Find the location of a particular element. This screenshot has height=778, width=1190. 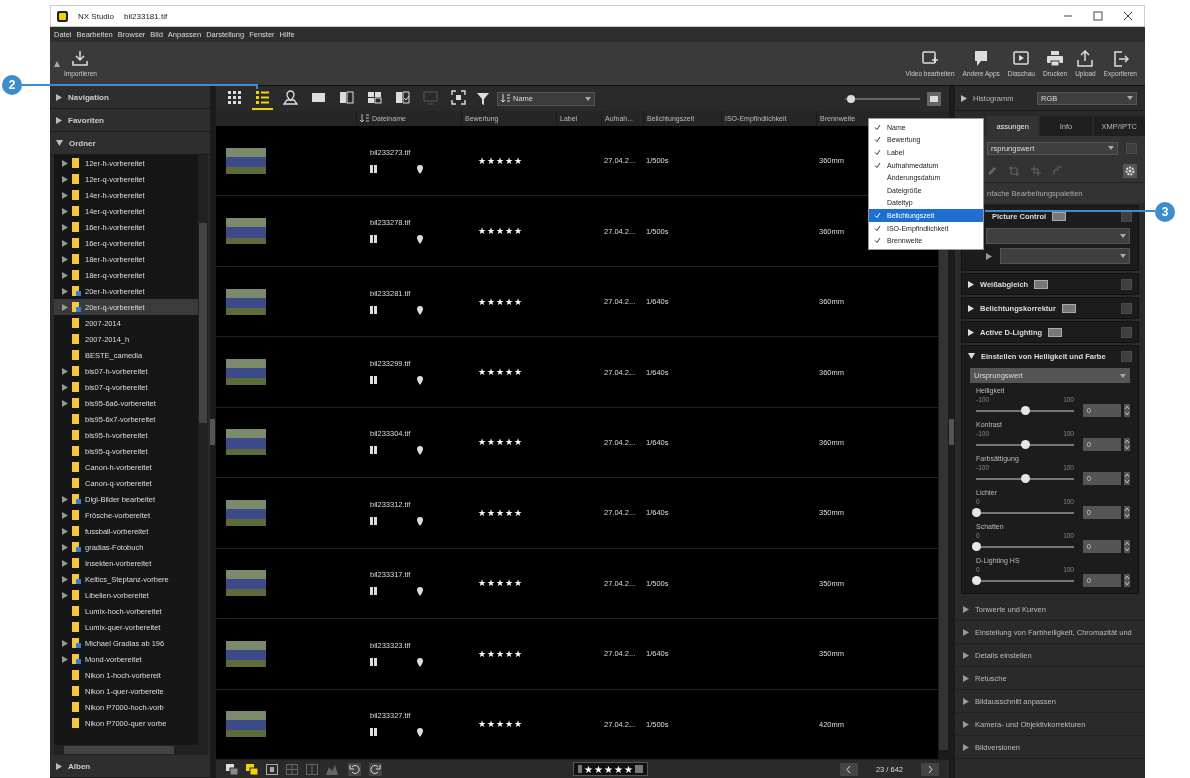

rating-icon is located at coordinates (580, 769).